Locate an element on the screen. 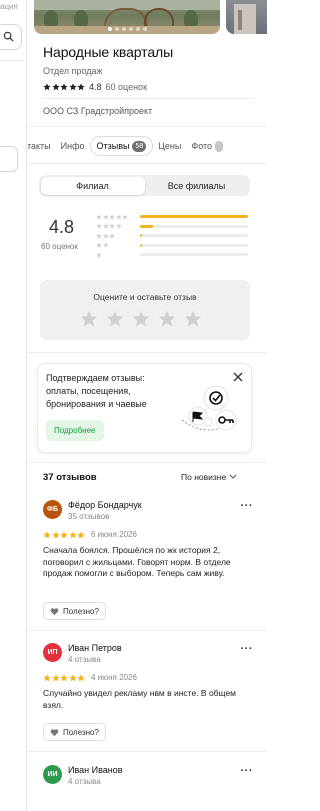 The width and height of the screenshot is (320, 811). tab-photos: Фото is located at coordinates (207, 146).